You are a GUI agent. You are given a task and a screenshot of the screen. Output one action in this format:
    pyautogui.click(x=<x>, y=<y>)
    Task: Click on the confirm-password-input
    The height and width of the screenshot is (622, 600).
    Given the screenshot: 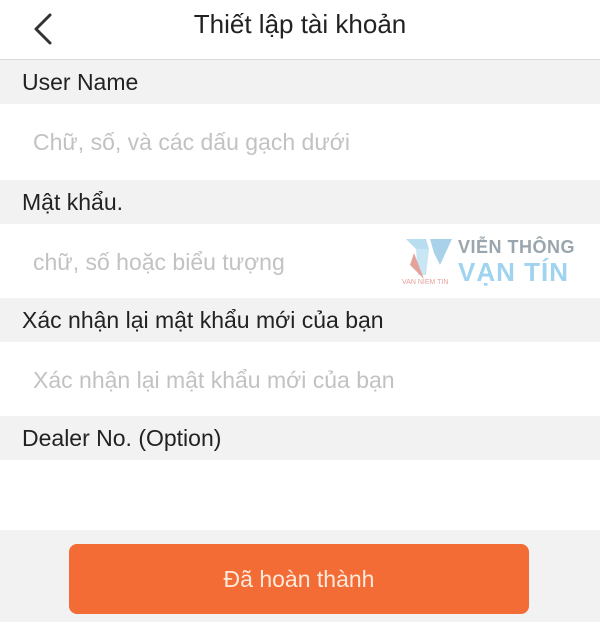 What is the action you would take?
    pyautogui.click(x=300, y=380)
    